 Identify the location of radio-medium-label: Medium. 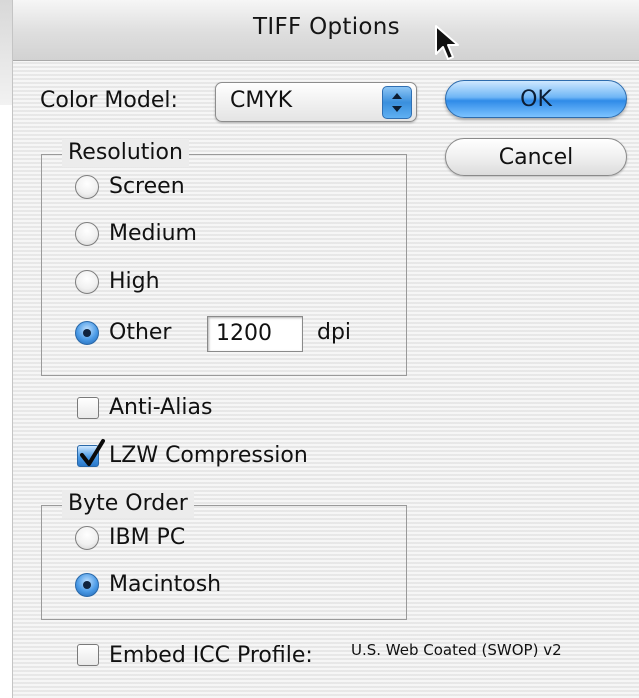
(153, 233).